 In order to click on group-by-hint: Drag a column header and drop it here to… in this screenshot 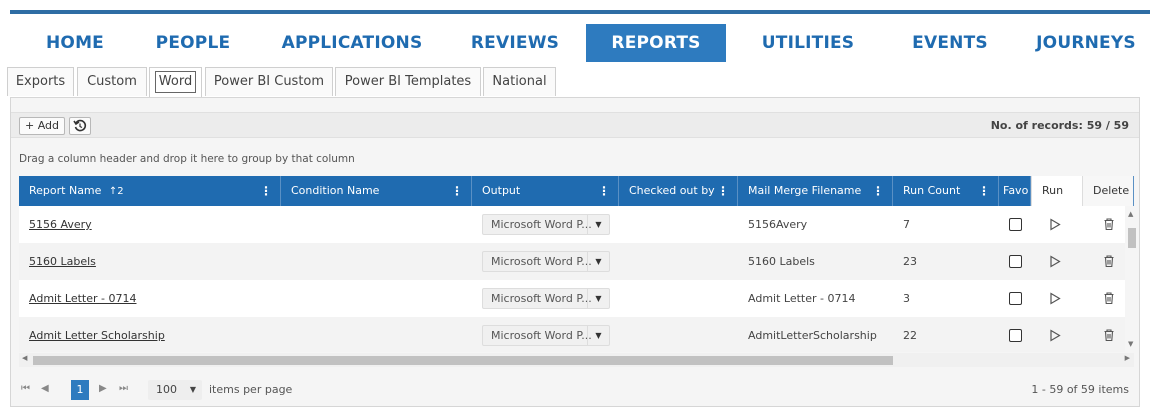, I will do `click(187, 159)`.